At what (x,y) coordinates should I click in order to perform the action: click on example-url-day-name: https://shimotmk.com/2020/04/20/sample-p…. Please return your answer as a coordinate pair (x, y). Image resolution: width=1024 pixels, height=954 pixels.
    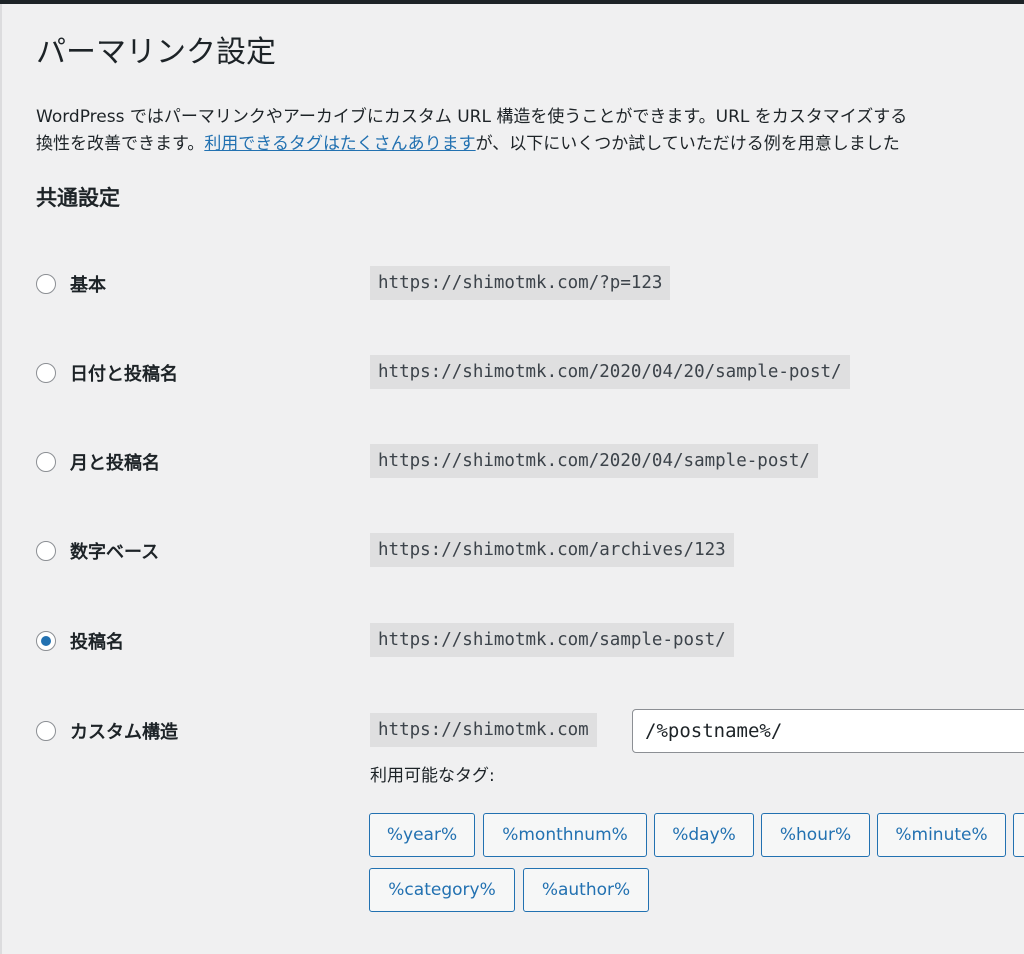
    Looking at the image, I should click on (610, 372).